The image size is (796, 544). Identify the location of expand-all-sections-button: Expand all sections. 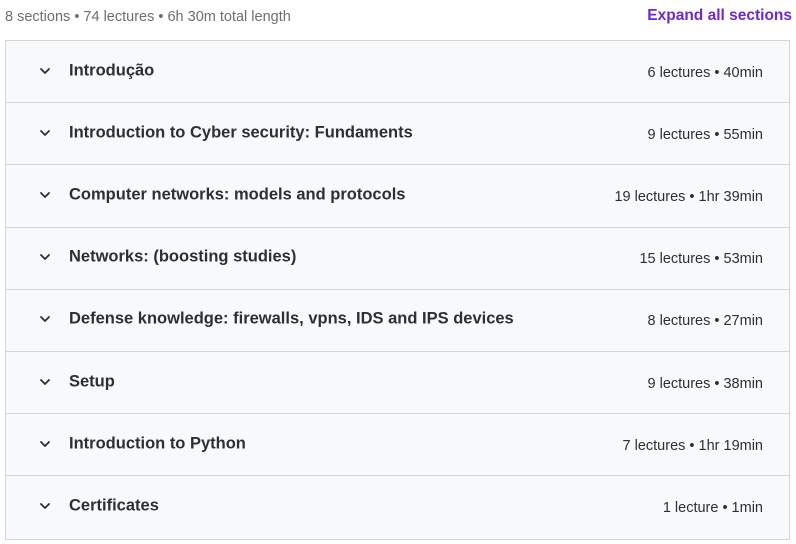
(719, 16).